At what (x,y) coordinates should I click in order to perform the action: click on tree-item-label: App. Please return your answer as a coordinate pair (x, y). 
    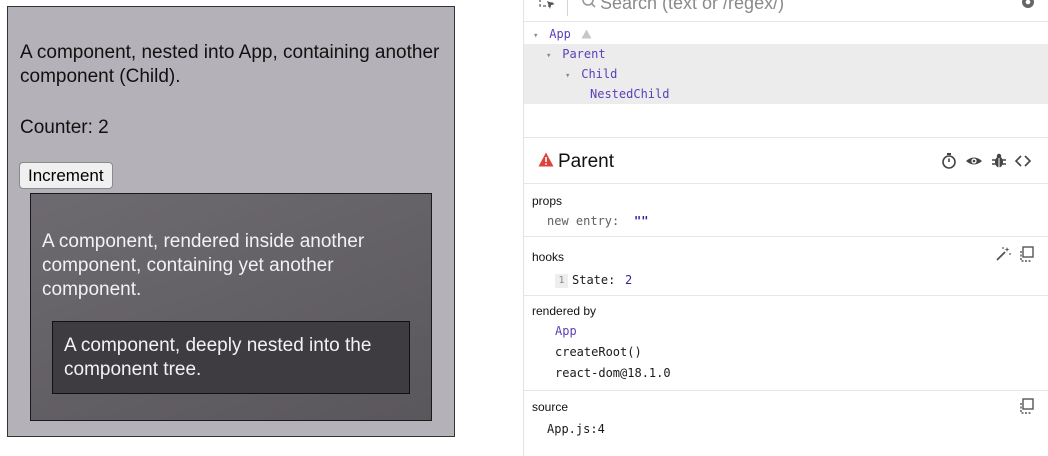
    Looking at the image, I should click on (560, 34).